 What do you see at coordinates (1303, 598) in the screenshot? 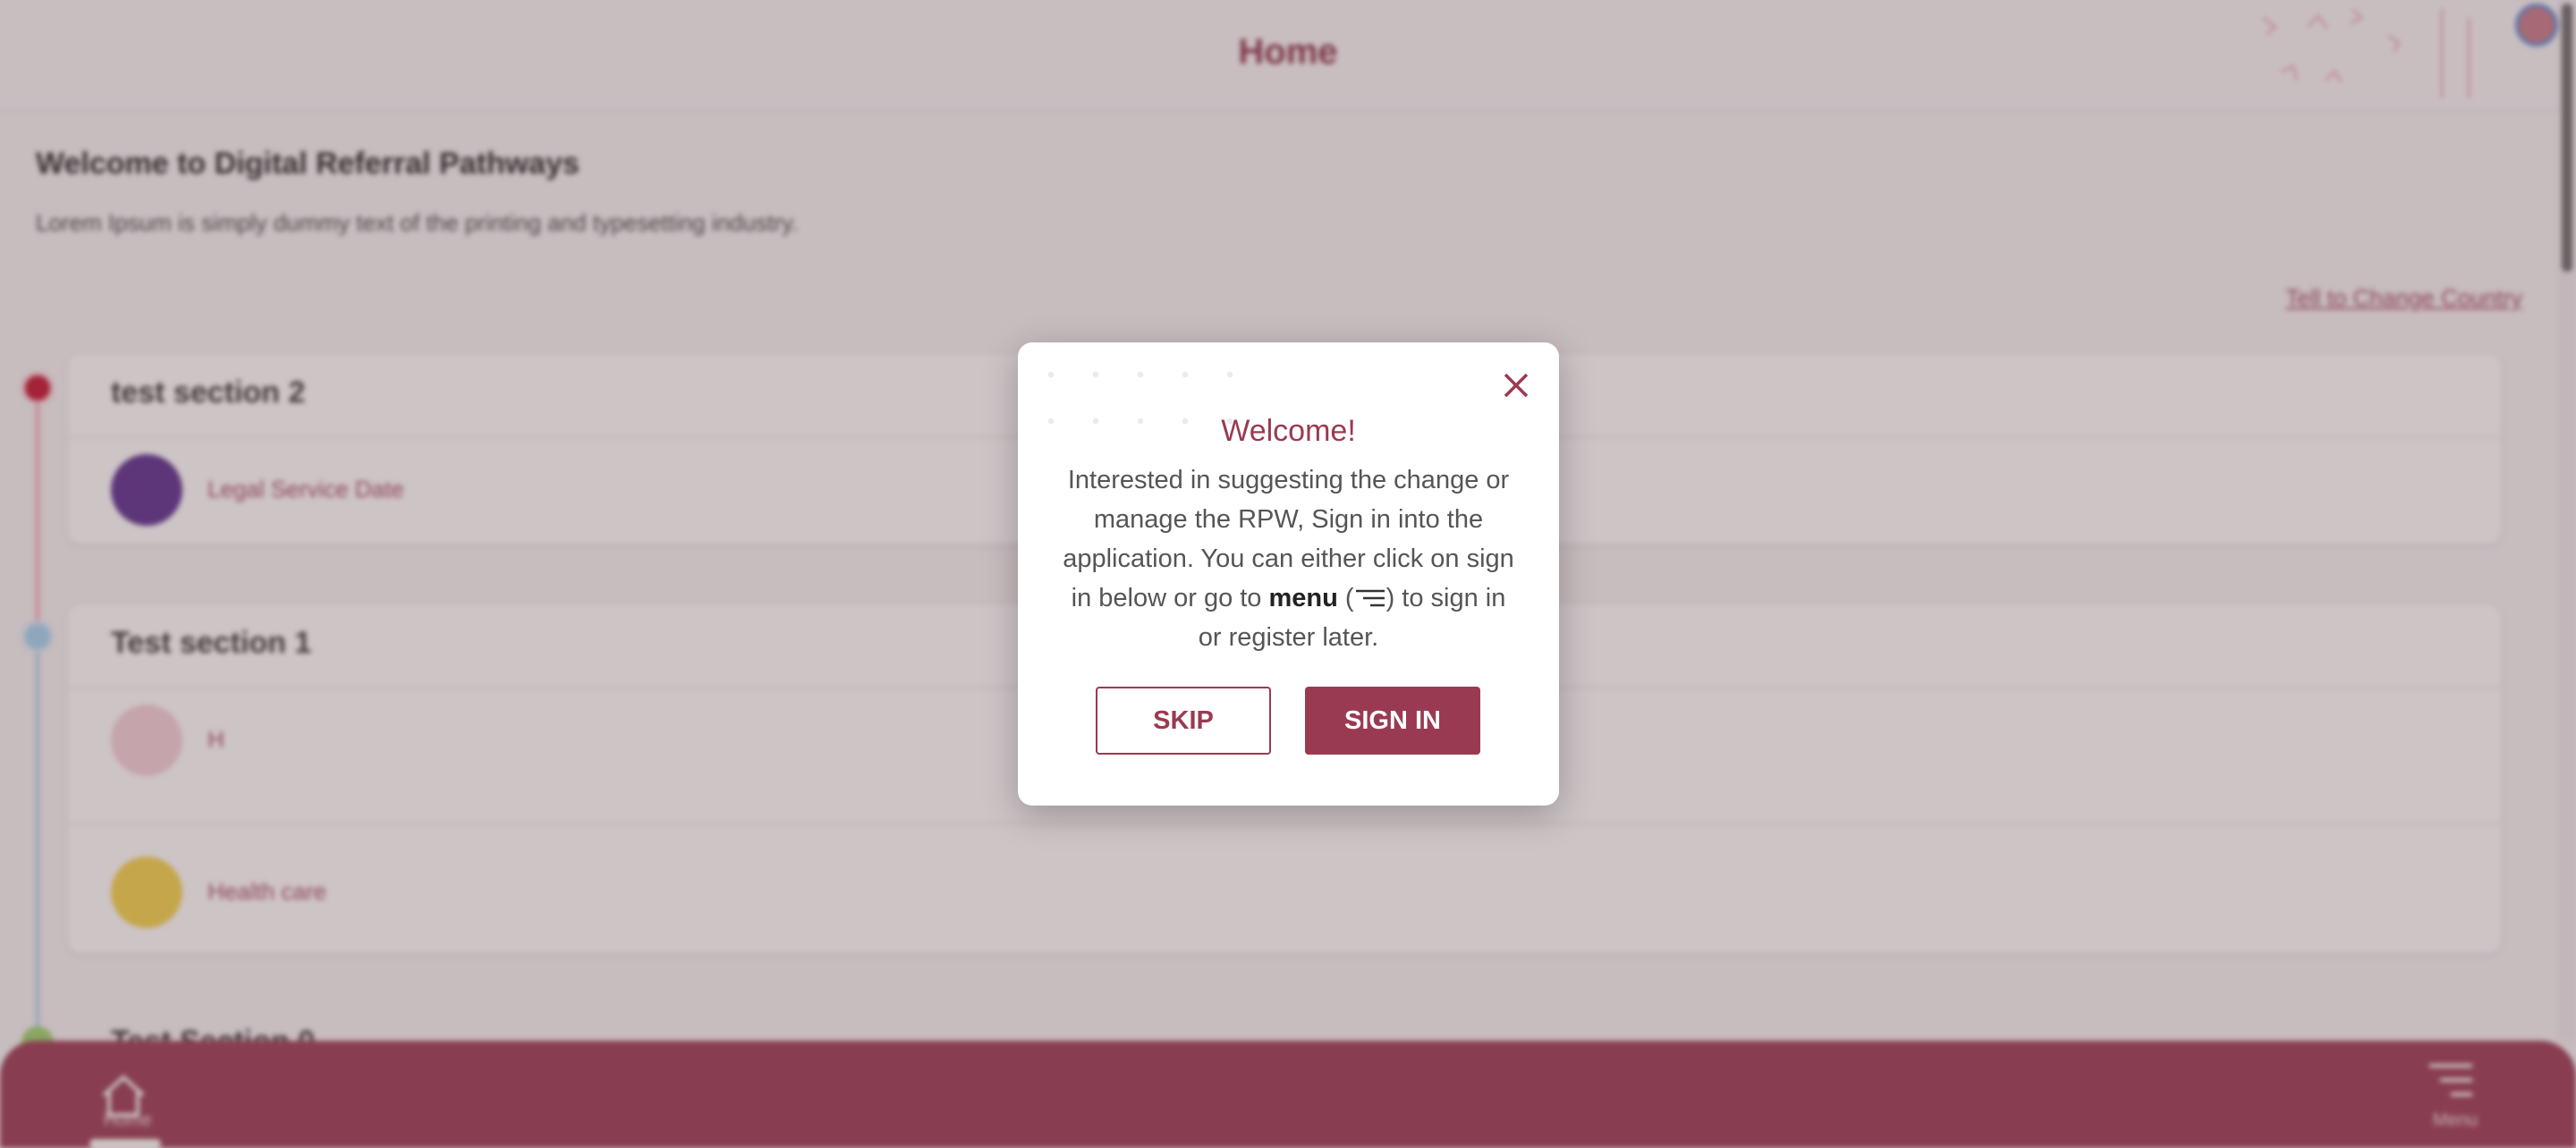
I see `menu-word: menu` at bounding box center [1303, 598].